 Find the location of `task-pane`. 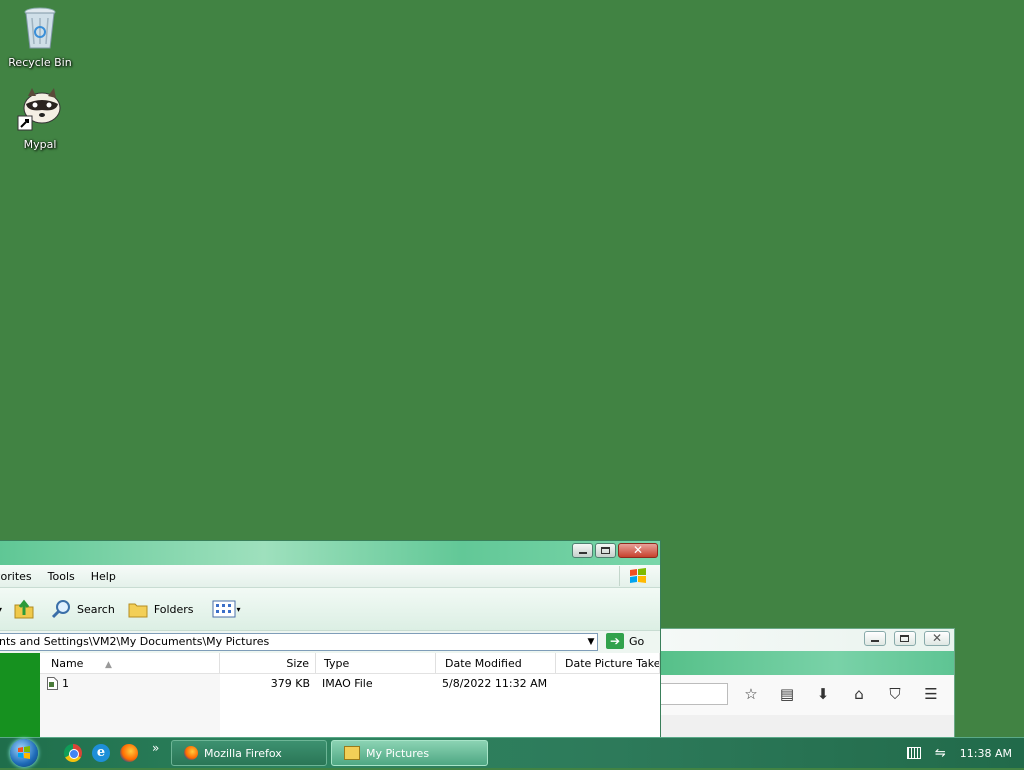

task-pane is located at coordinates (20, 697).